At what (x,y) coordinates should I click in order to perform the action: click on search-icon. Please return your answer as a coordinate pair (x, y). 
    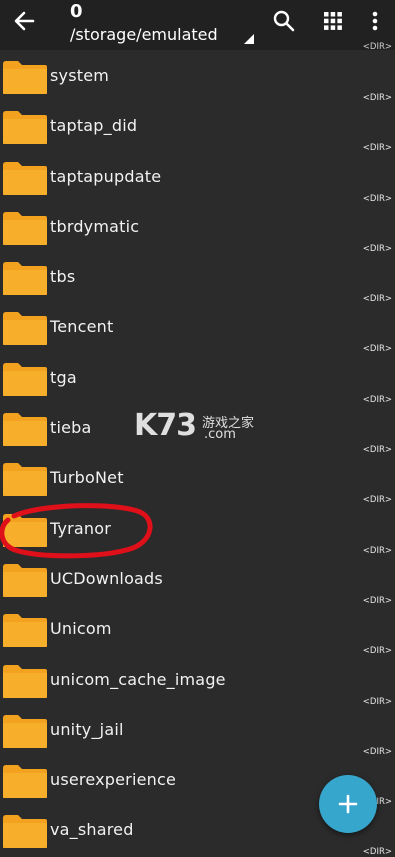
    Looking at the image, I should click on (284, 21).